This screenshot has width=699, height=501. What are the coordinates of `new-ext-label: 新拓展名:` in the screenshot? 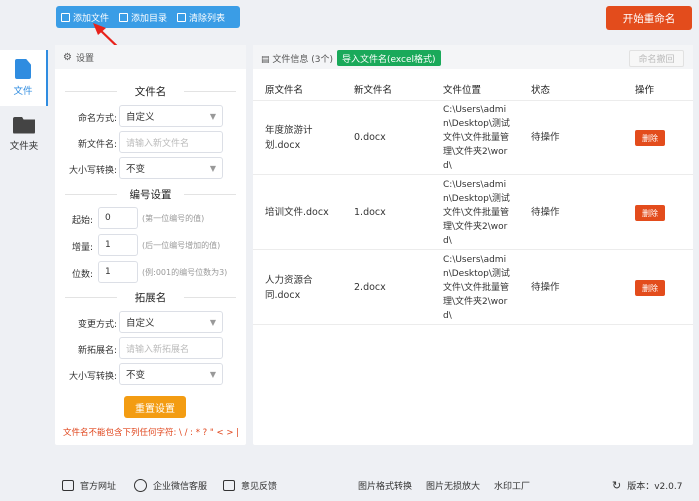 It's located at (97, 351).